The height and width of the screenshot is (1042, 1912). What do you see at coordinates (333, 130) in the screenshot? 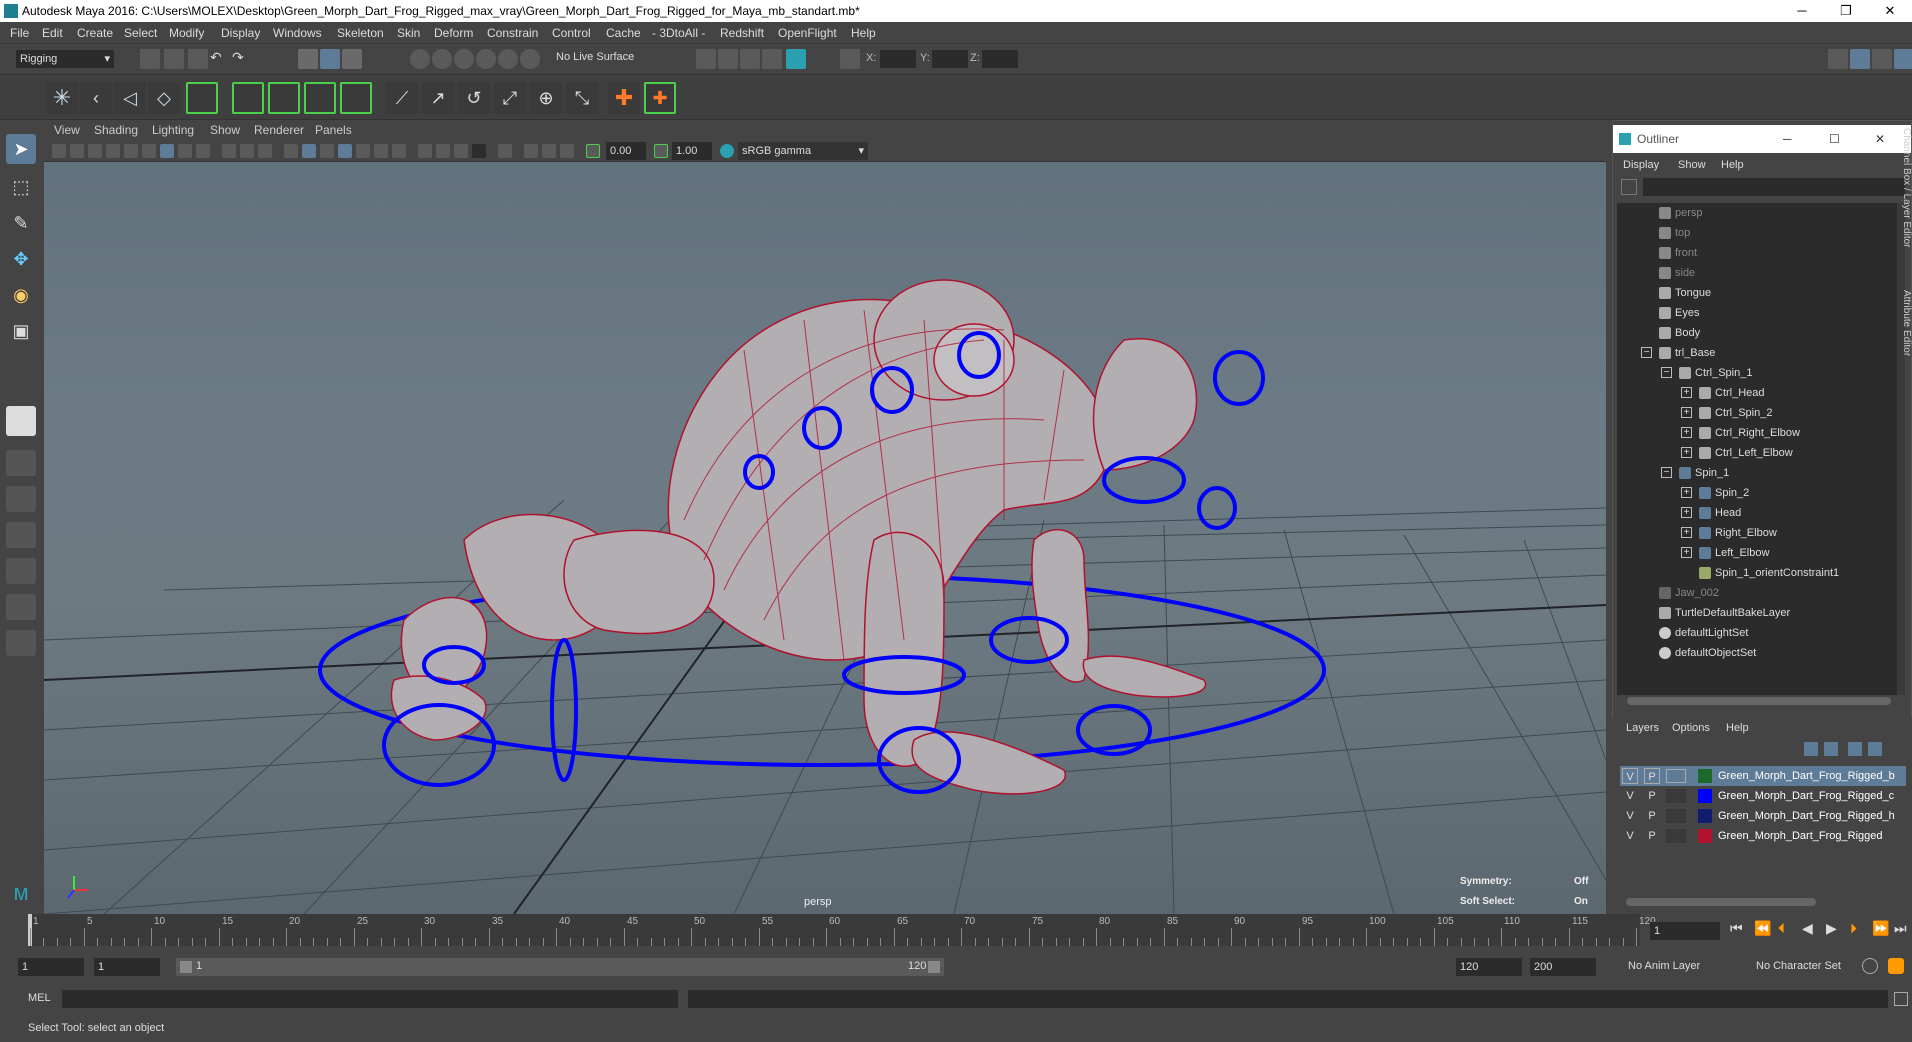
I see `vp-menu-panels: Panels` at bounding box center [333, 130].